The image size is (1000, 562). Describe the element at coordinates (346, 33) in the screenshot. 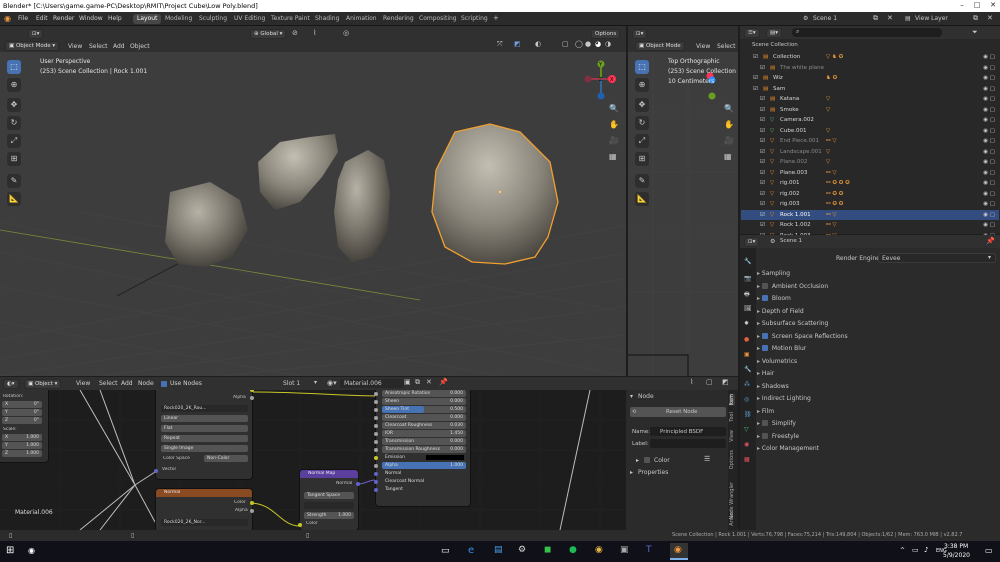

I see `proportional-edit-icon: ◎` at that location.